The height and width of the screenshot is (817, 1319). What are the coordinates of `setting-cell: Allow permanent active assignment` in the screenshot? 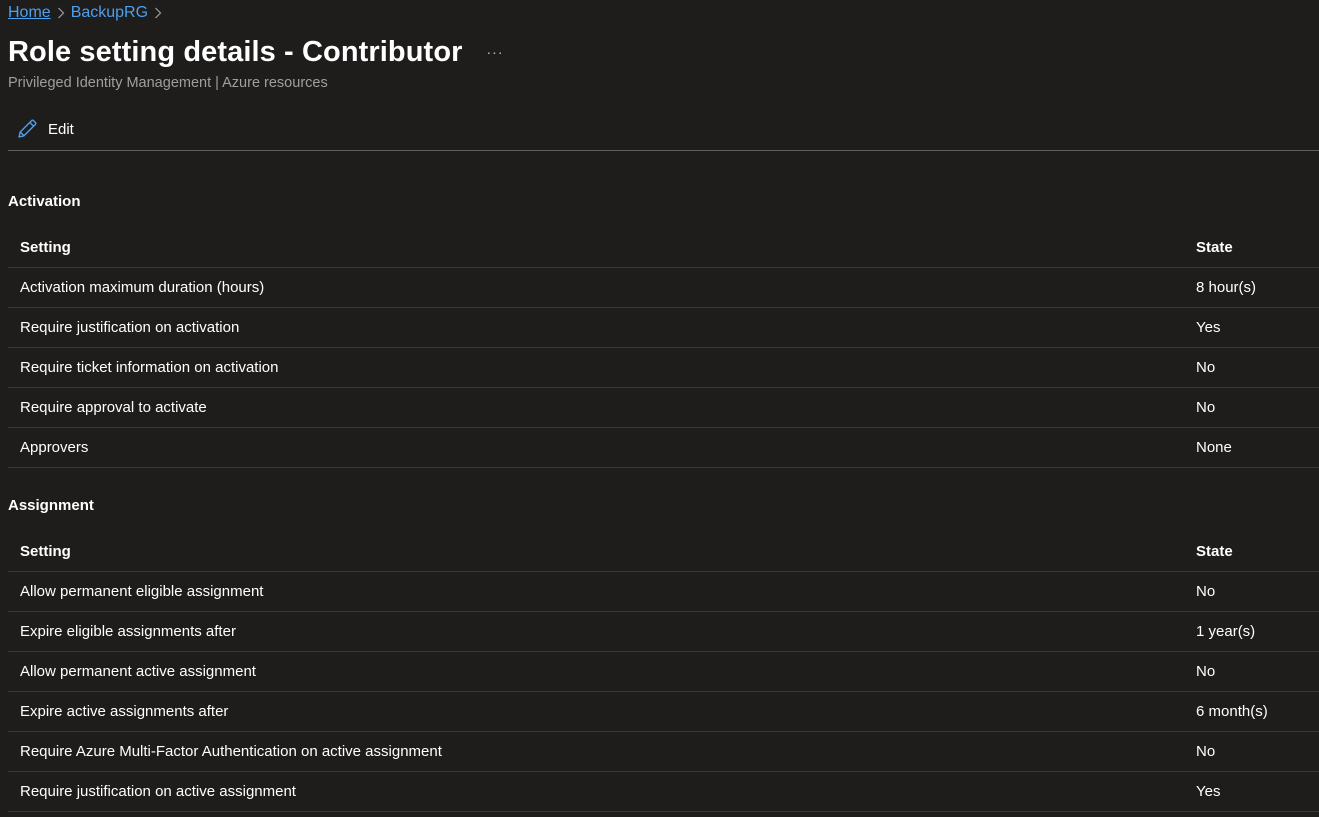 It's located at (596, 671).